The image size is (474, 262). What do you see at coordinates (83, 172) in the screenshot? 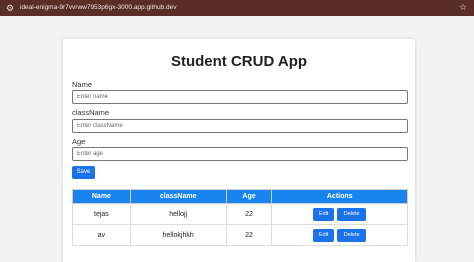
I see `save-button: Save` at bounding box center [83, 172].